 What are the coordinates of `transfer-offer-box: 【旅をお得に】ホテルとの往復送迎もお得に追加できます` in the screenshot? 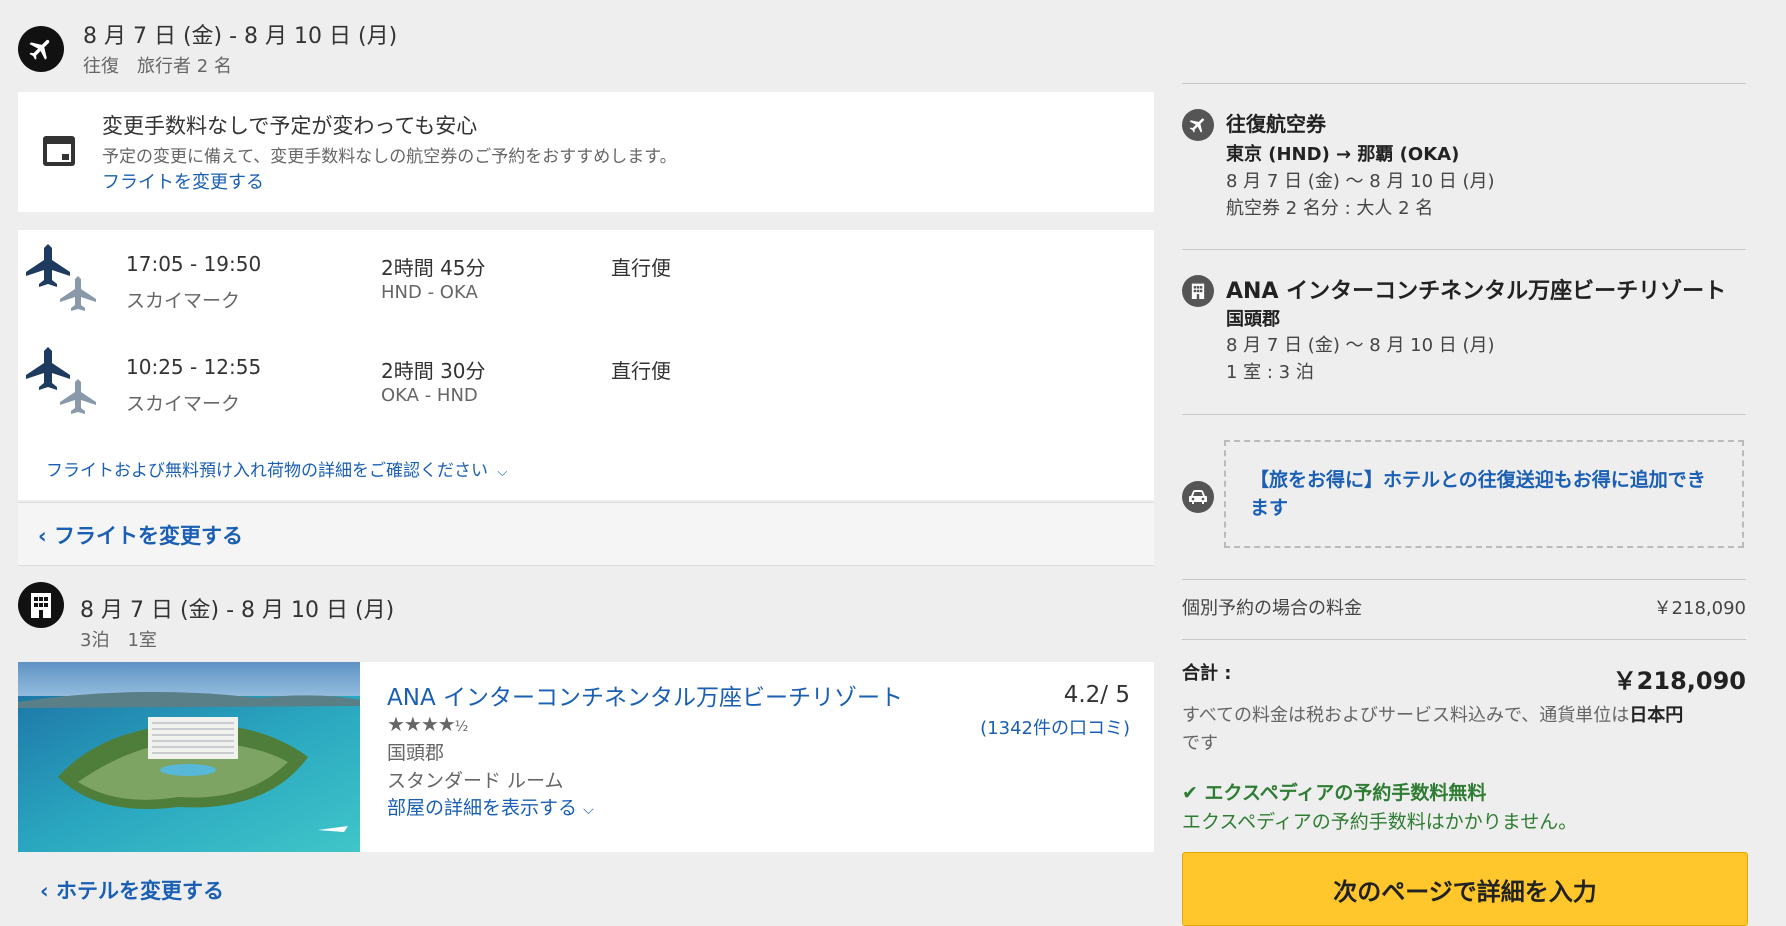 It's located at (1484, 494).